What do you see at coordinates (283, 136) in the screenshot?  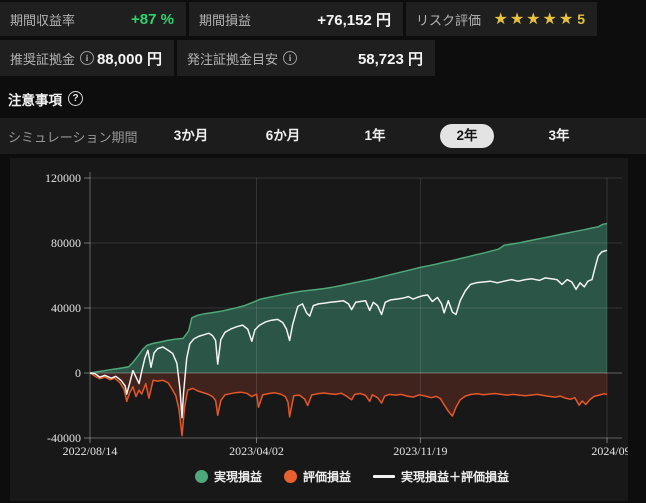 I see `tab-6months: 6か月` at bounding box center [283, 136].